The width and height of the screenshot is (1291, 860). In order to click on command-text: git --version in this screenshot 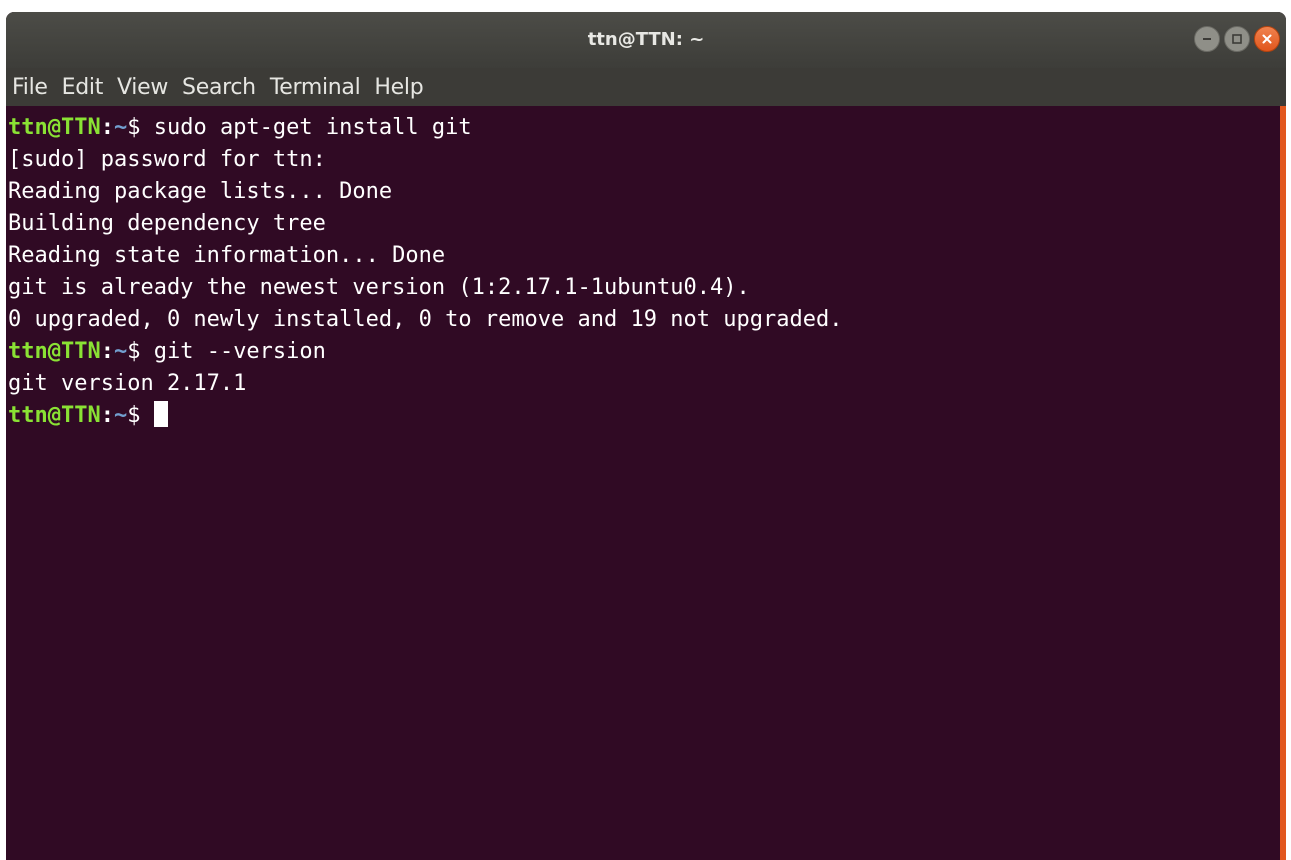, I will do `click(239, 351)`.